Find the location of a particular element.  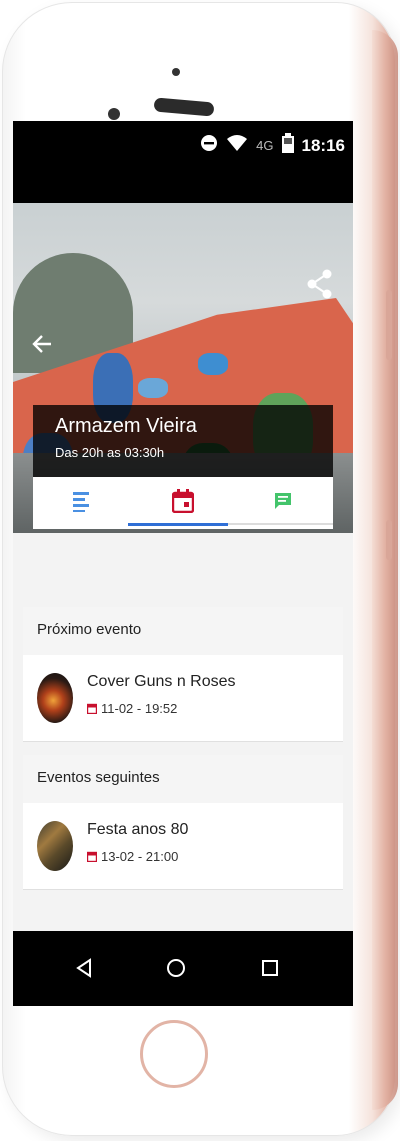

section-title: Próximo evento is located at coordinates (89, 629).